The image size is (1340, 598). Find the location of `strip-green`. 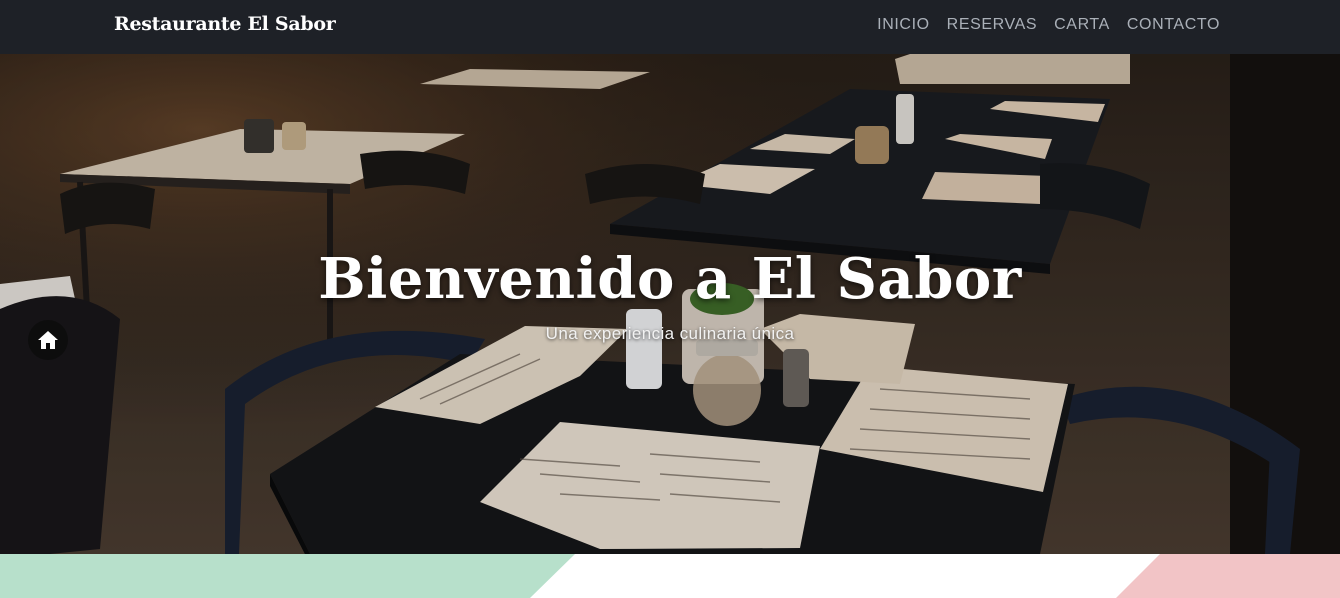

strip-green is located at coordinates (287, 576).